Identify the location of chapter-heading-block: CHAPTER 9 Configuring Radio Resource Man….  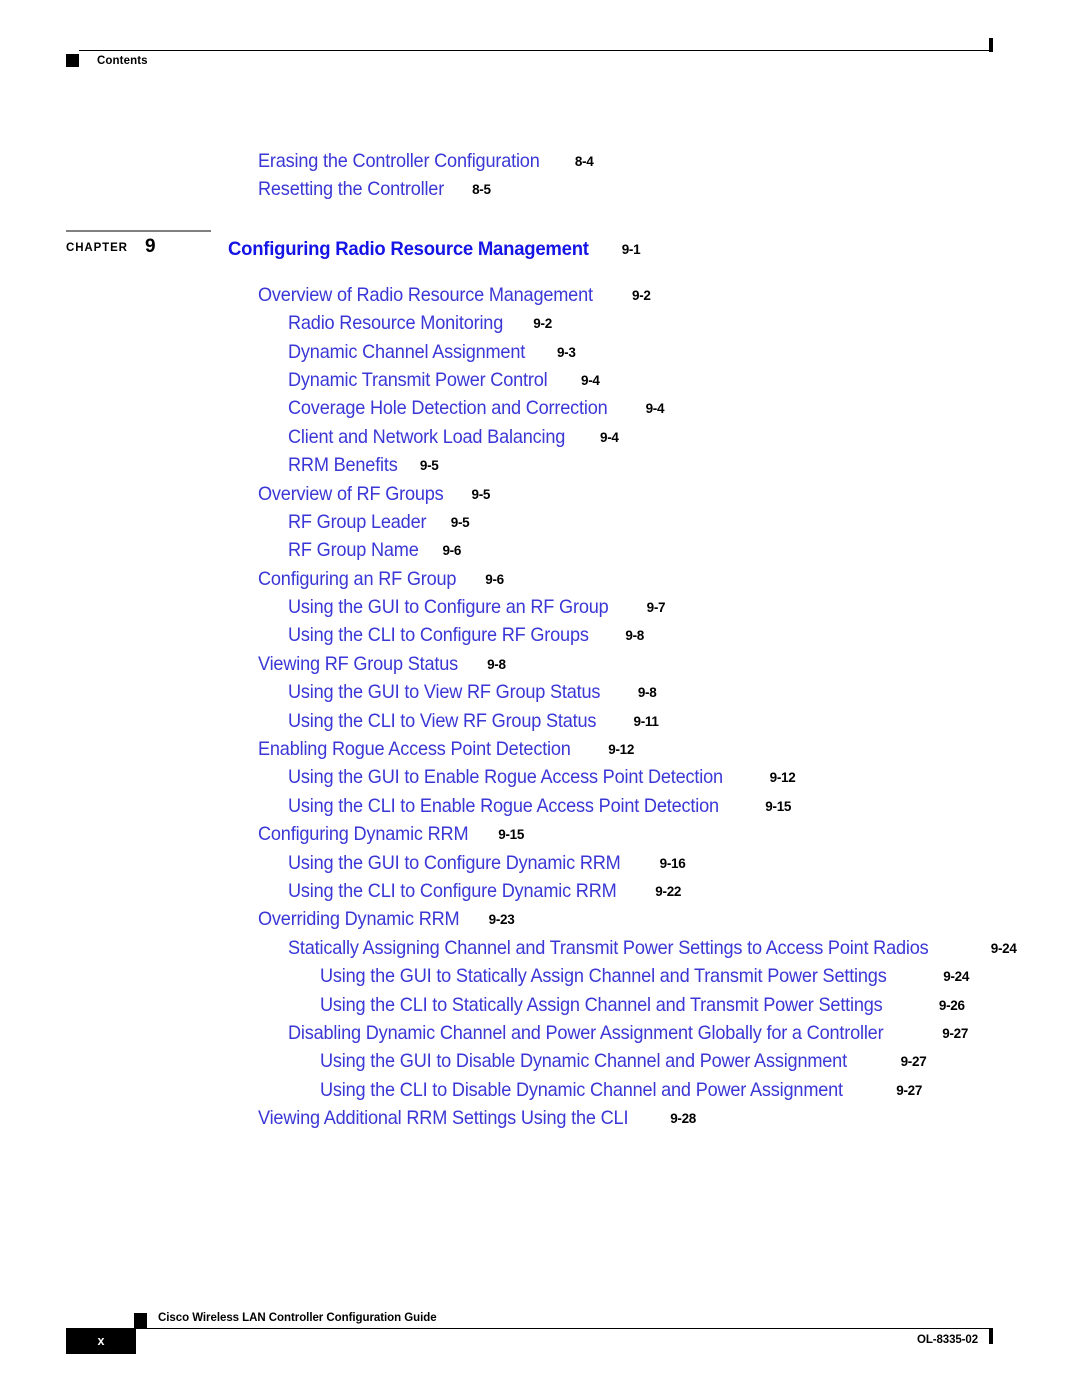
(540, 247).